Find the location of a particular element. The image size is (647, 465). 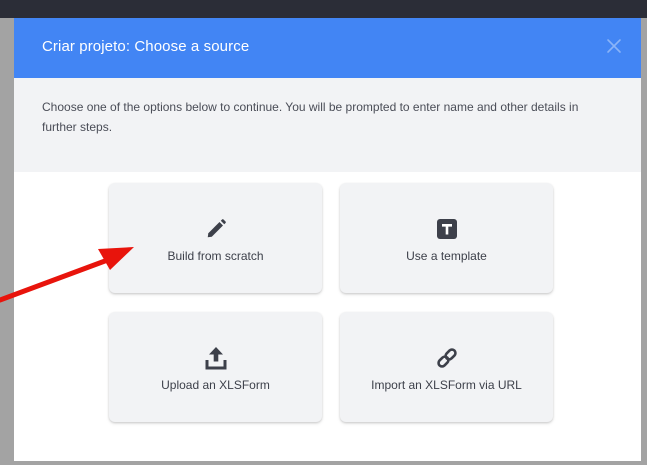

modal-header: Criar projeto: Choose a source is located at coordinates (327, 48).